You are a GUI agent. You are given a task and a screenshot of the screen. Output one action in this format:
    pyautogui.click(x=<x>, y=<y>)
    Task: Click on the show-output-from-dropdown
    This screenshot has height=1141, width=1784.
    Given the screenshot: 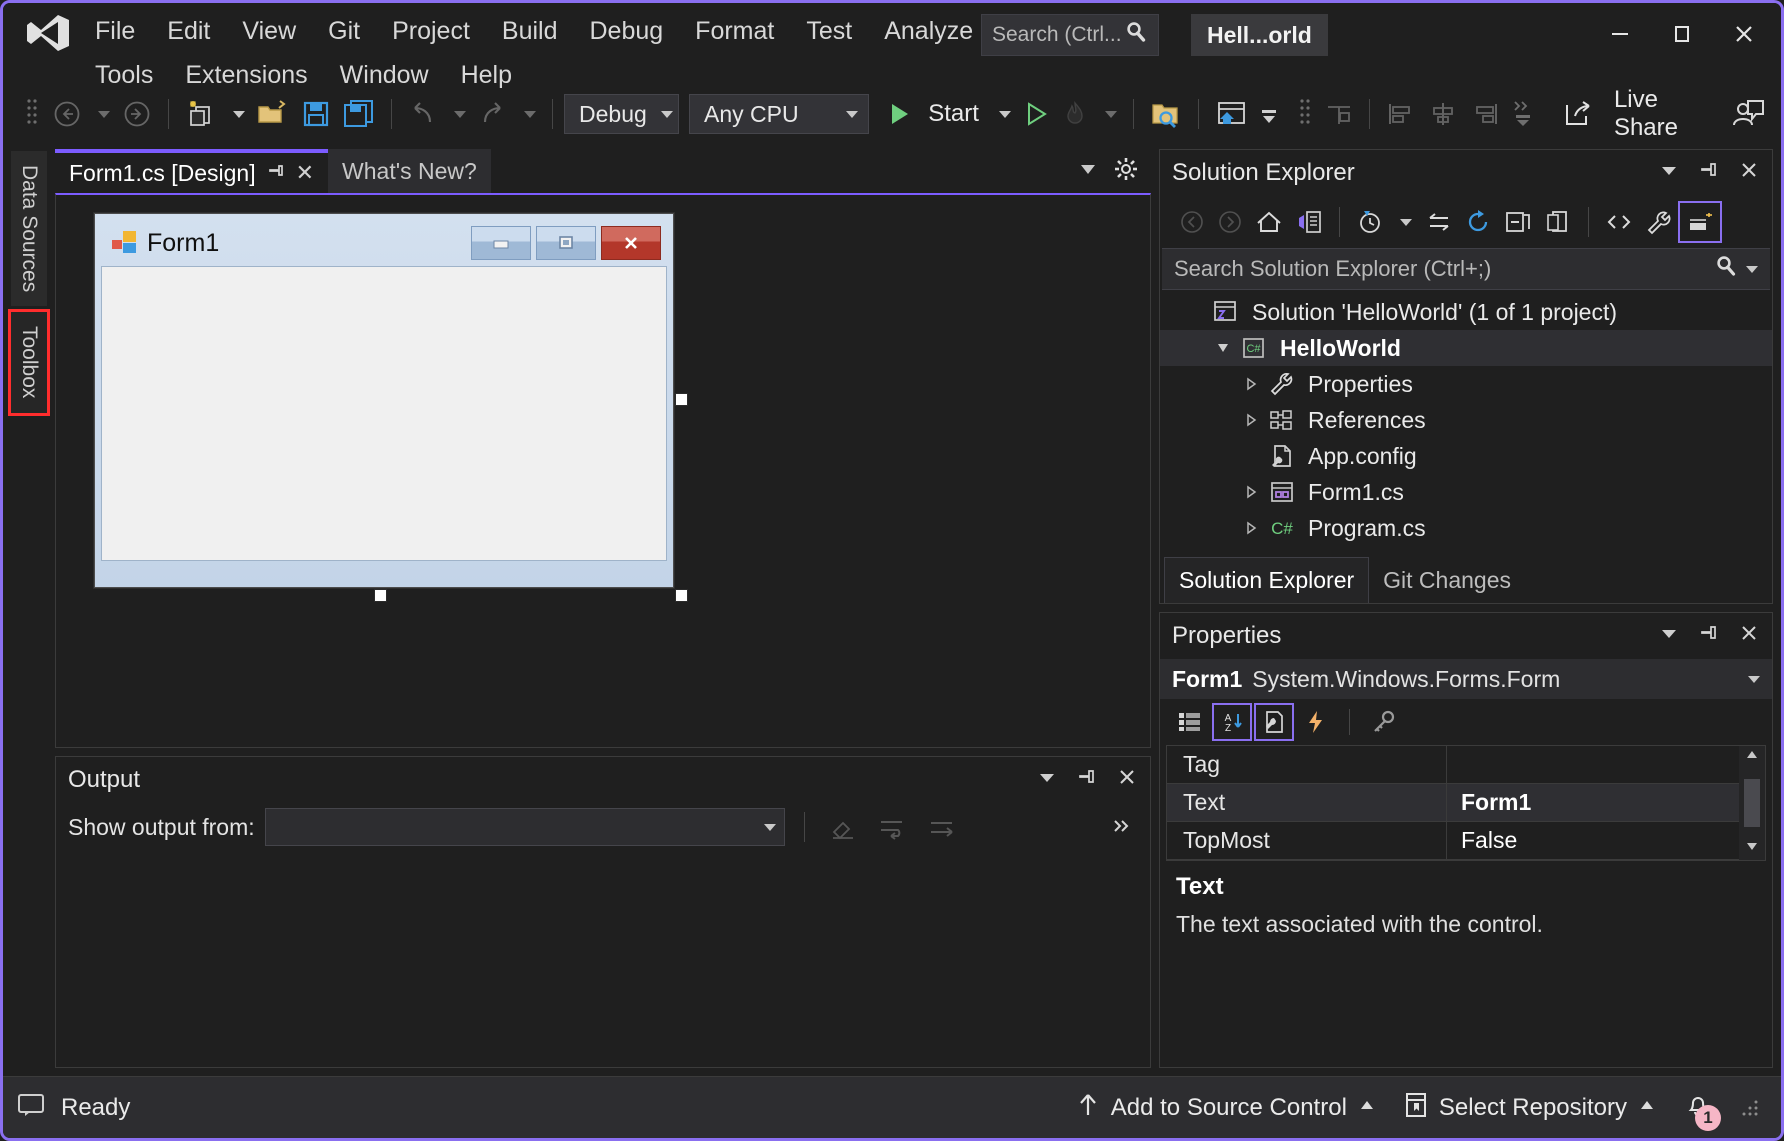 What is the action you would take?
    pyautogui.click(x=524, y=827)
    